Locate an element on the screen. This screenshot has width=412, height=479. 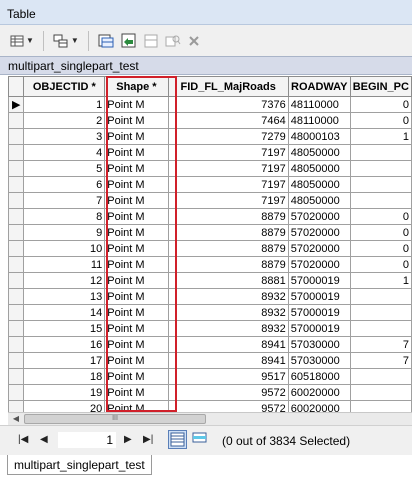
table-row: 20 Point M 9572 60020000 is located at coordinates (210, 406).